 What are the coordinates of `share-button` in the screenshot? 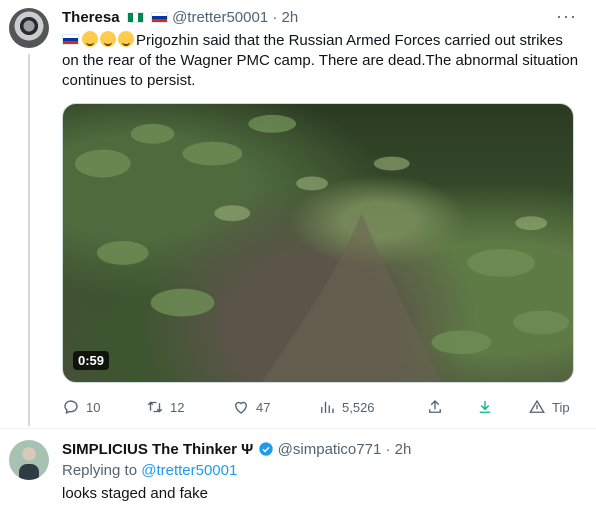 It's located at (435, 407).